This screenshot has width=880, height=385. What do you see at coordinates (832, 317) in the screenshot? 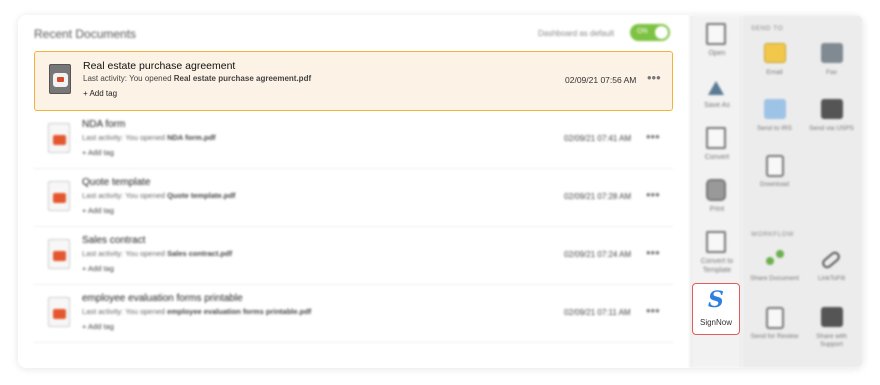
I see `support-icon` at bounding box center [832, 317].